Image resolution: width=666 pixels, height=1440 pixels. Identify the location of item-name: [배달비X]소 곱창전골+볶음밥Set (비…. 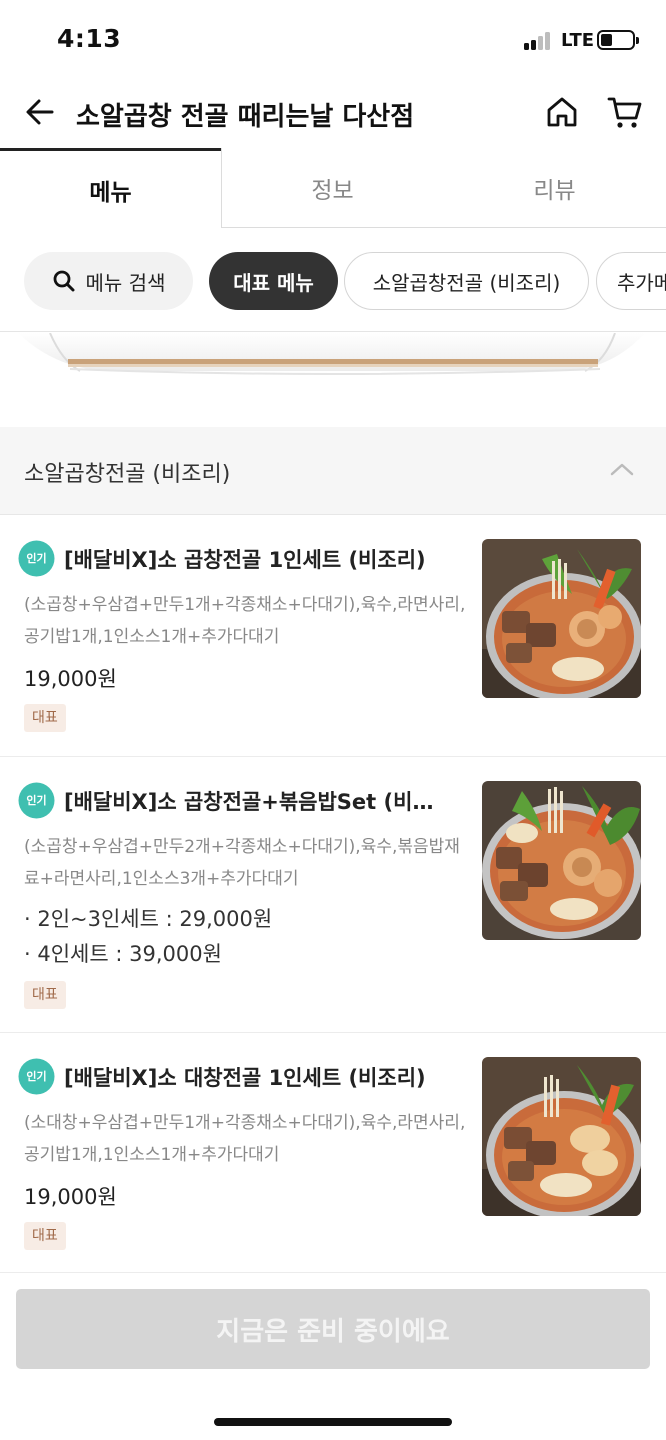
(249, 802).